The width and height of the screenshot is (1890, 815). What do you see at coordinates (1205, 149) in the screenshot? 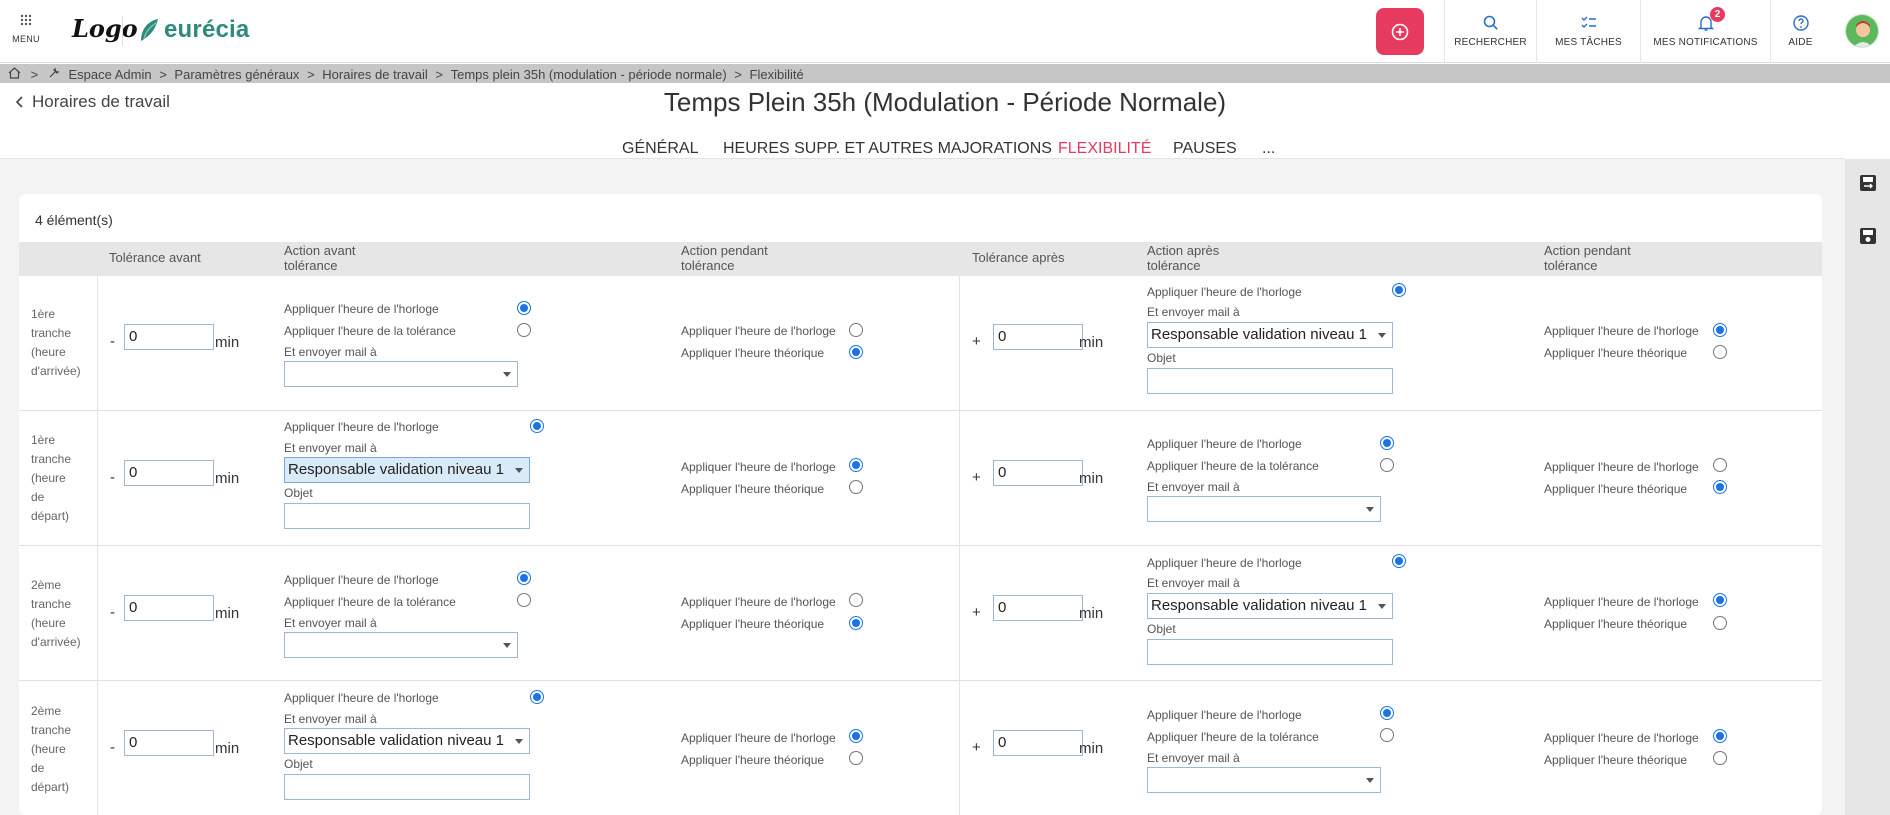
I see `tab-pauses: PAUSES` at bounding box center [1205, 149].